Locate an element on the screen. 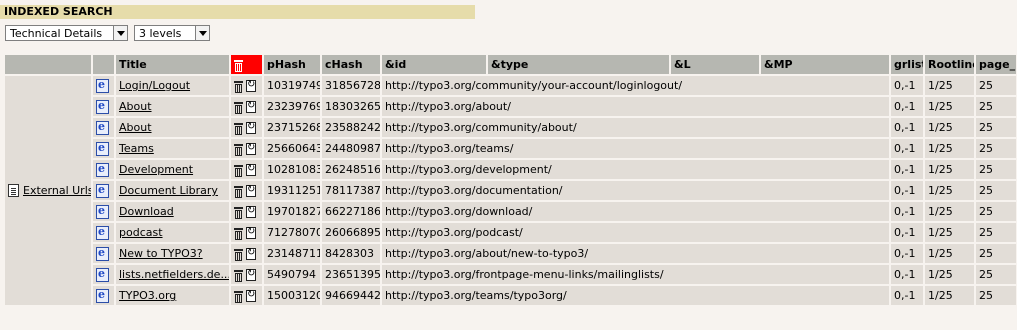  title-cell: TYPO3.org is located at coordinates (173, 296).